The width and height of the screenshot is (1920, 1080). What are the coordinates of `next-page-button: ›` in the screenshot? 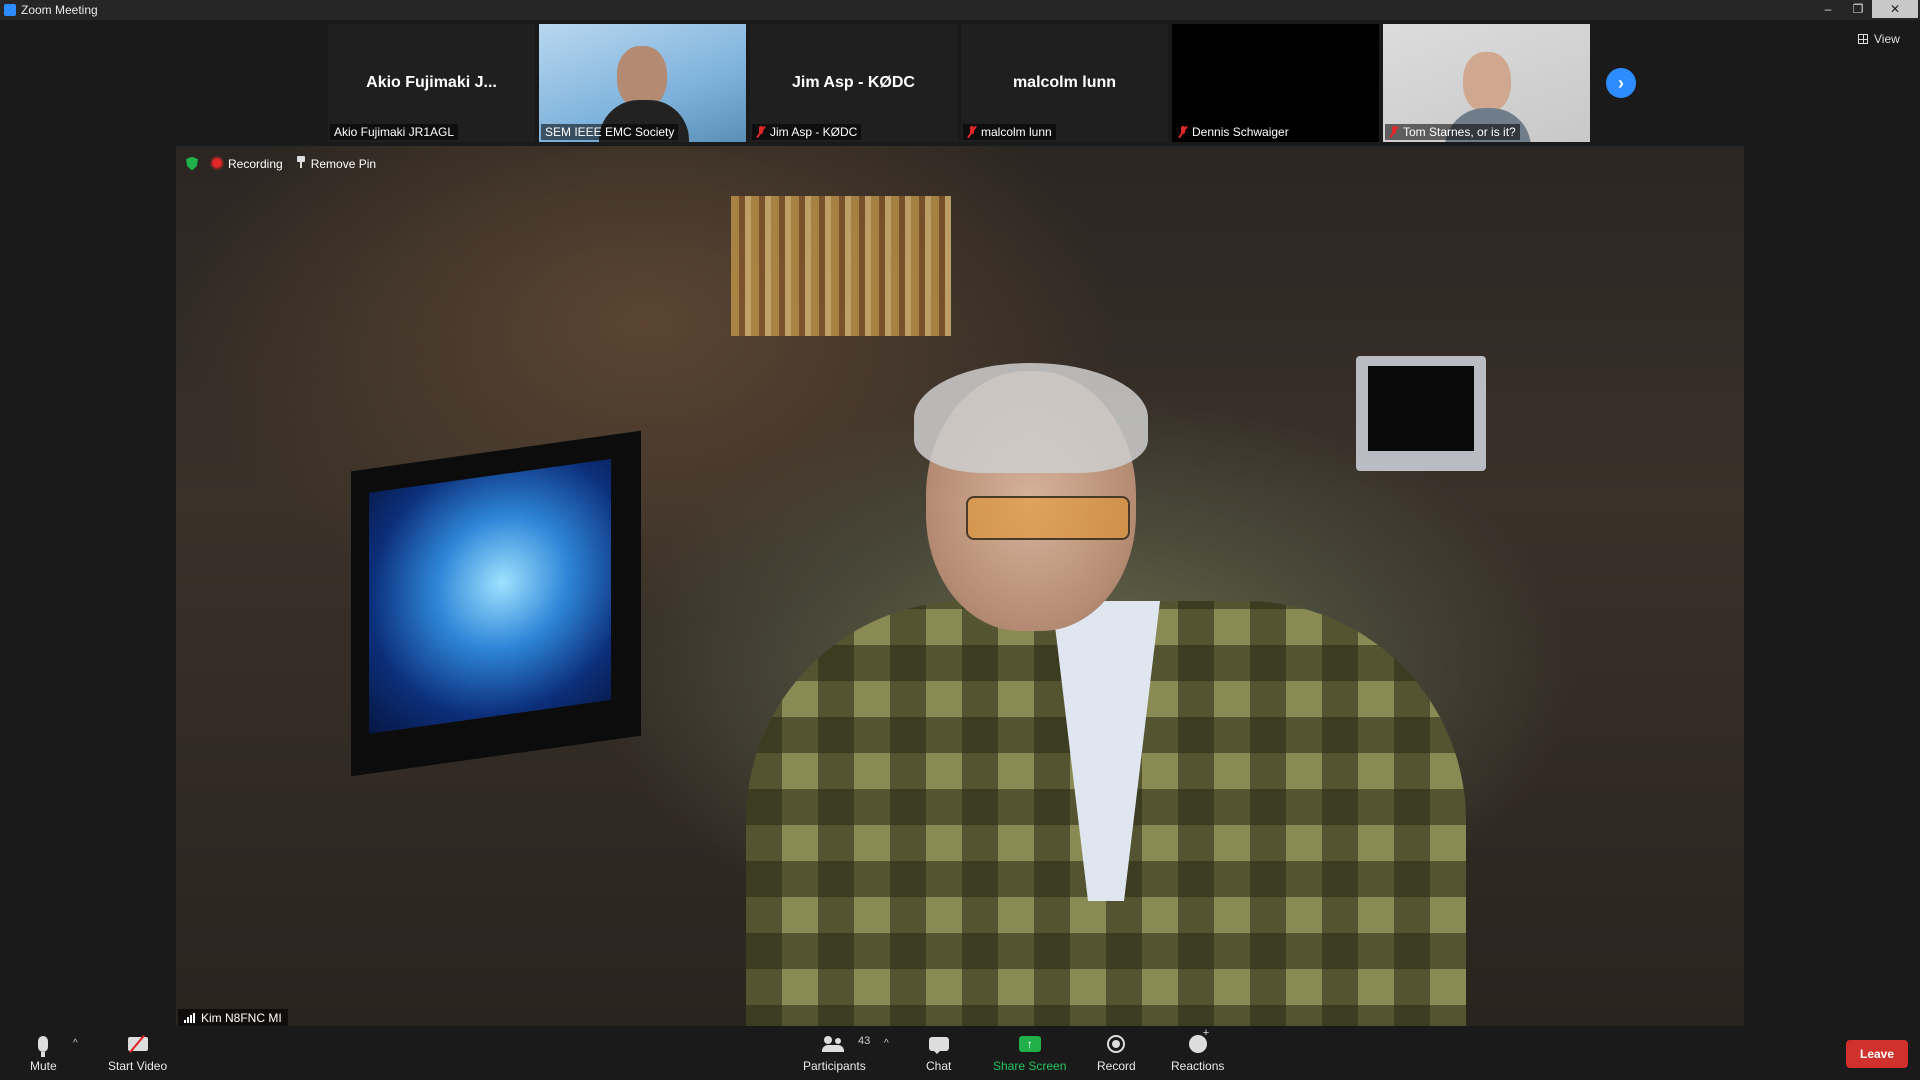 It's located at (1621, 83).